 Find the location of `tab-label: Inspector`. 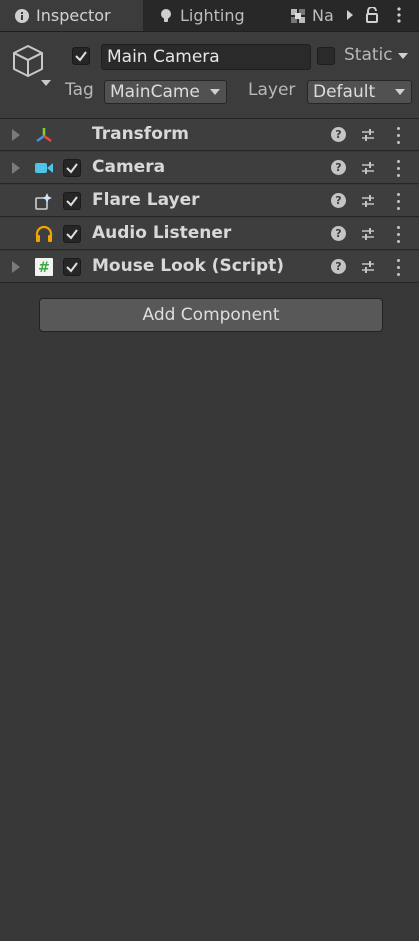

tab-label: Inspector is located at coordinates (73, 15).